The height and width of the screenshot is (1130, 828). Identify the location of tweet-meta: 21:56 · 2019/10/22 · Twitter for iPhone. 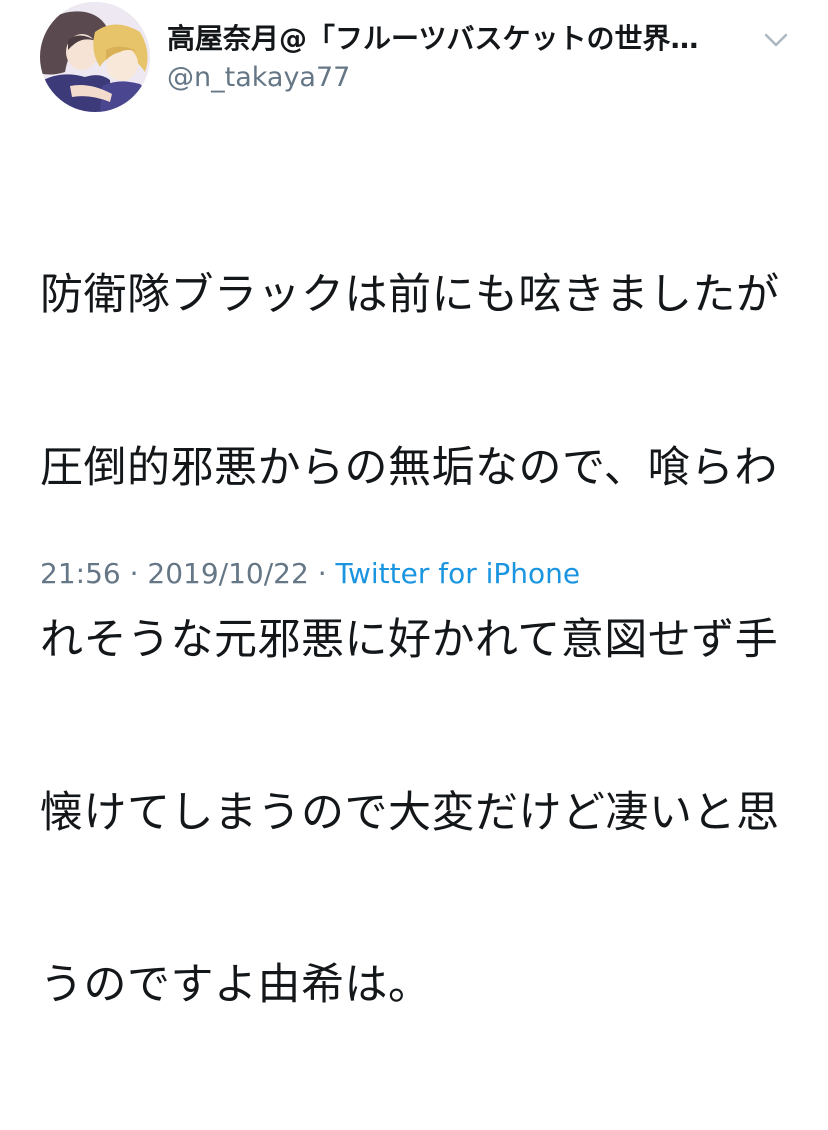
(310, 574).